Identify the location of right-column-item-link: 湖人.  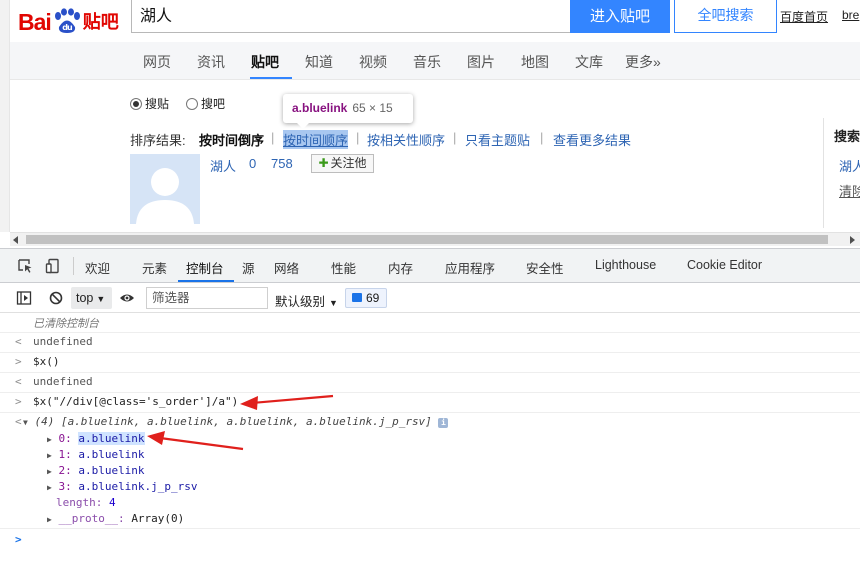
(849, 165).